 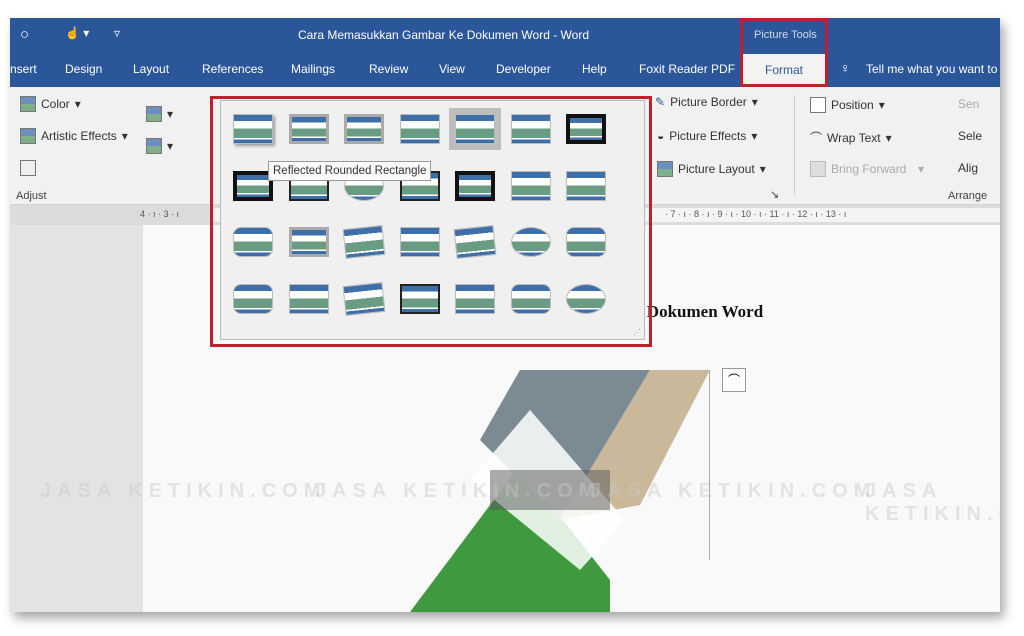 I want to click on tab-insert: nsert, so click(x=23, y=69).